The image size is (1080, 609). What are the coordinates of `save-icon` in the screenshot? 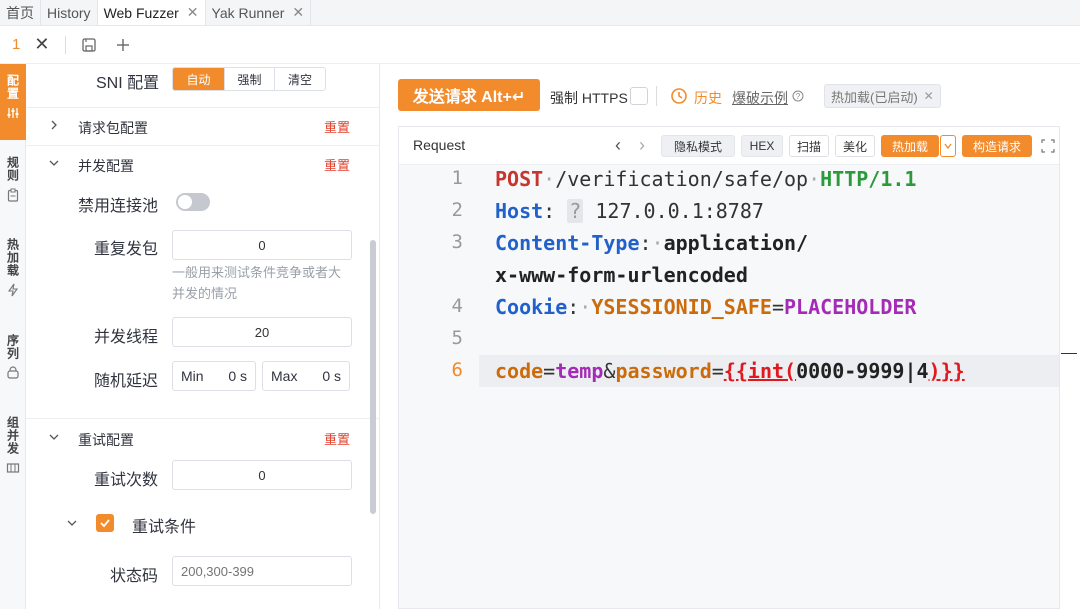 It's located at (89, 45).